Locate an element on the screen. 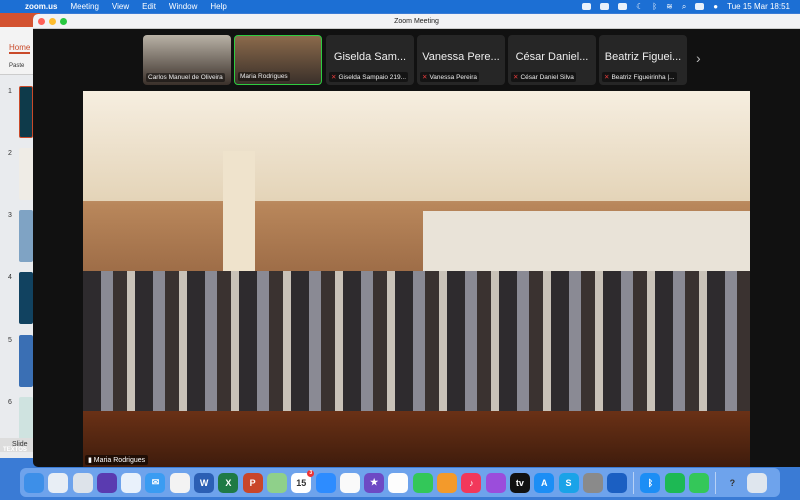 The height and width of the screenshot is (500, 800). dock-word-icon: W is located at coordinates (204, 482).